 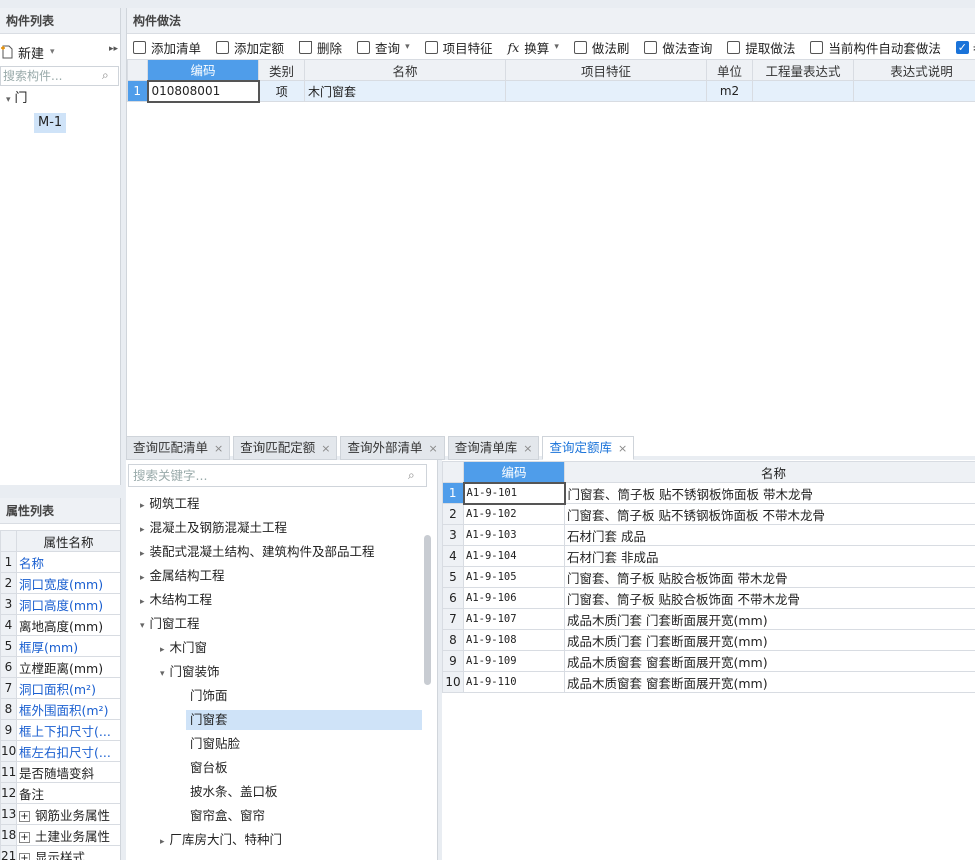 I want to click on tree-item-m1: M-1, so click(x=50, y=123).